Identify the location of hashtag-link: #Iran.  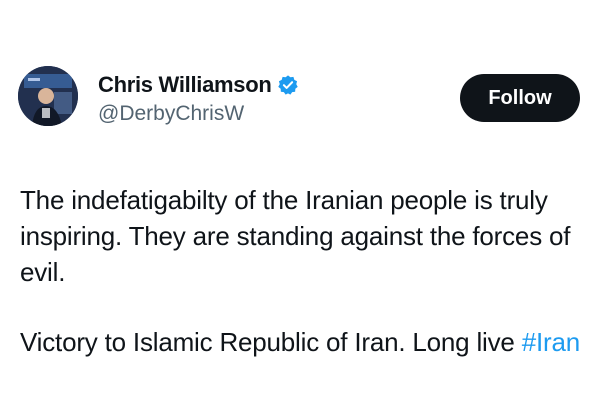
(551, 342).